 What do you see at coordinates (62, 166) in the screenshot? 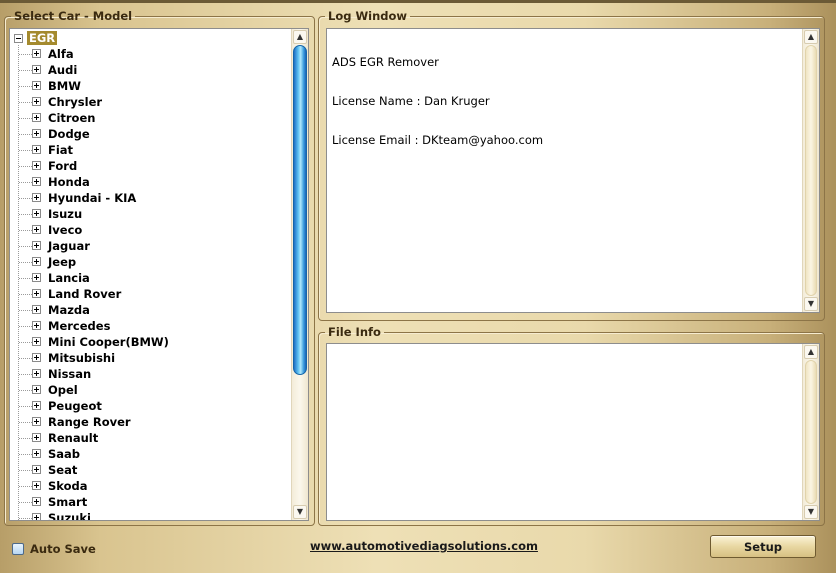
I see `tree-item-label: Ford` at bounding box center [62, 166].